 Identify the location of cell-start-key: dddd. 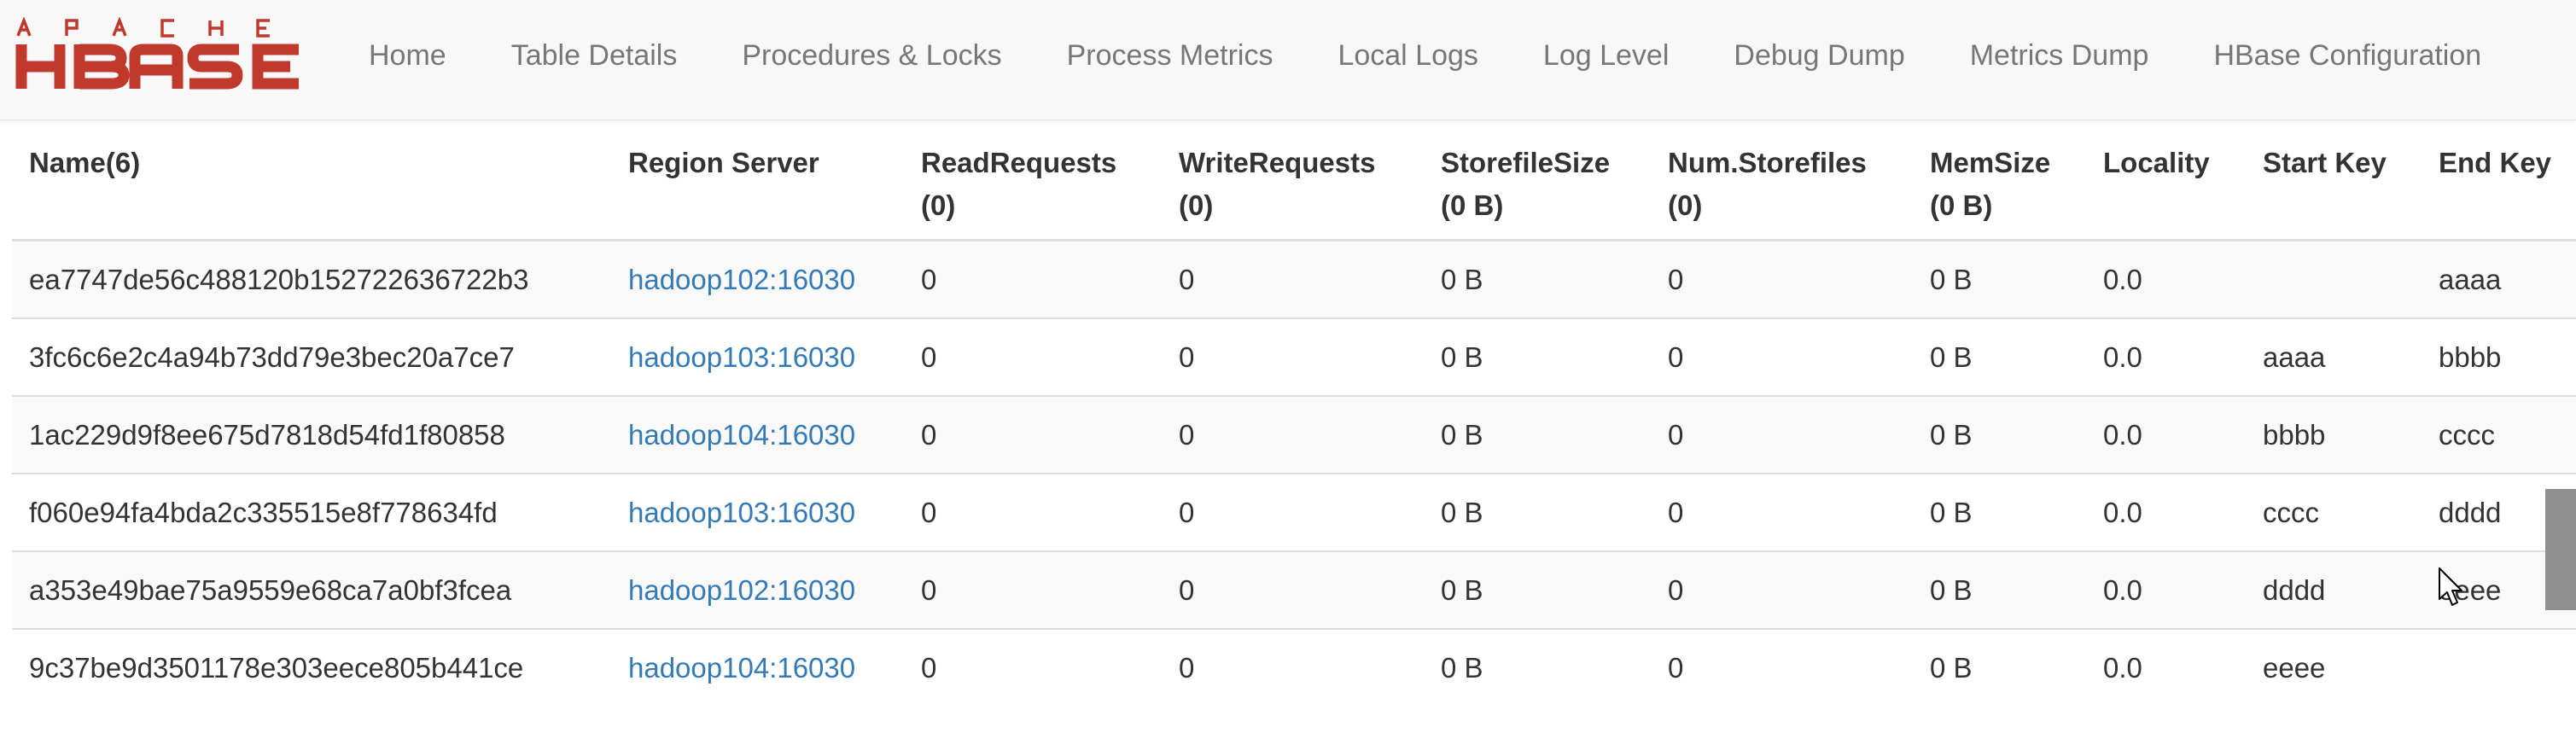
(2334, 589).